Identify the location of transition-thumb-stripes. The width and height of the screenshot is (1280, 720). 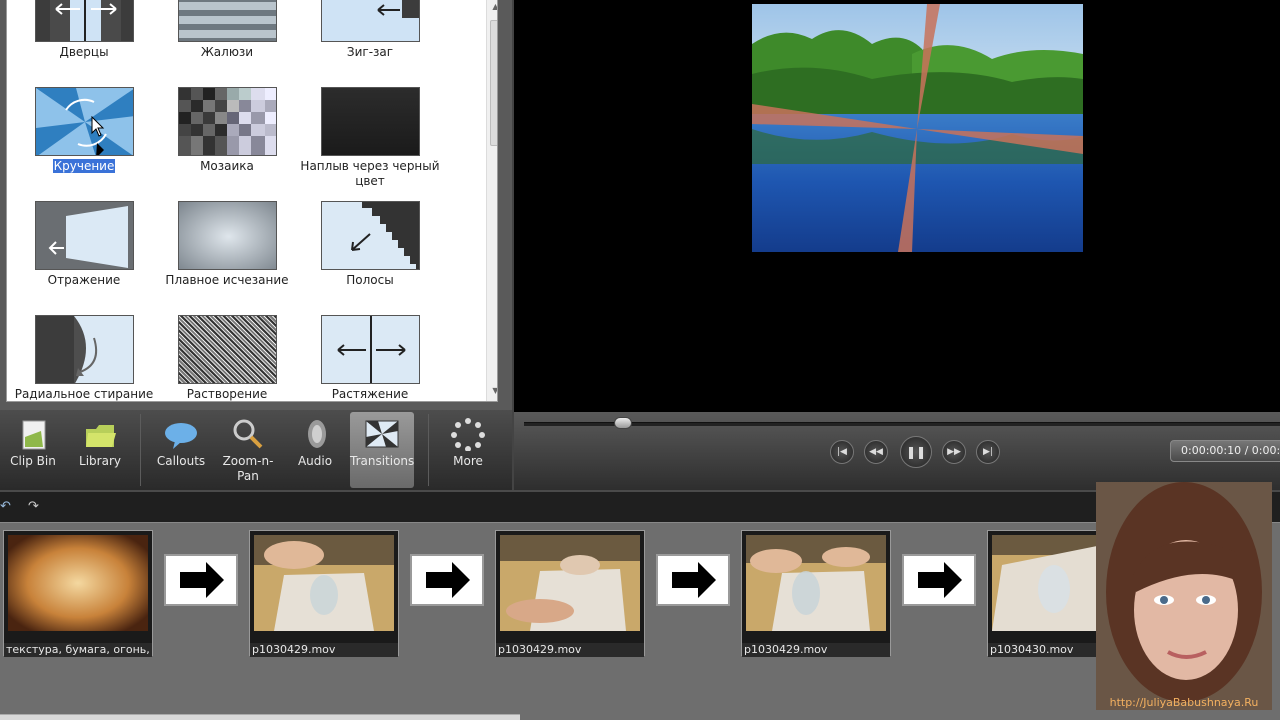
(370, 235).